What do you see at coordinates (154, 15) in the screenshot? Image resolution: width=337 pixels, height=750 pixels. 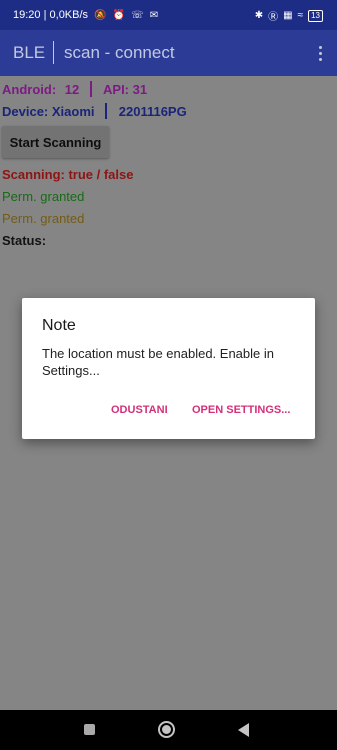 I see `mail-icon: ✉` at bounding box center [154, 15].